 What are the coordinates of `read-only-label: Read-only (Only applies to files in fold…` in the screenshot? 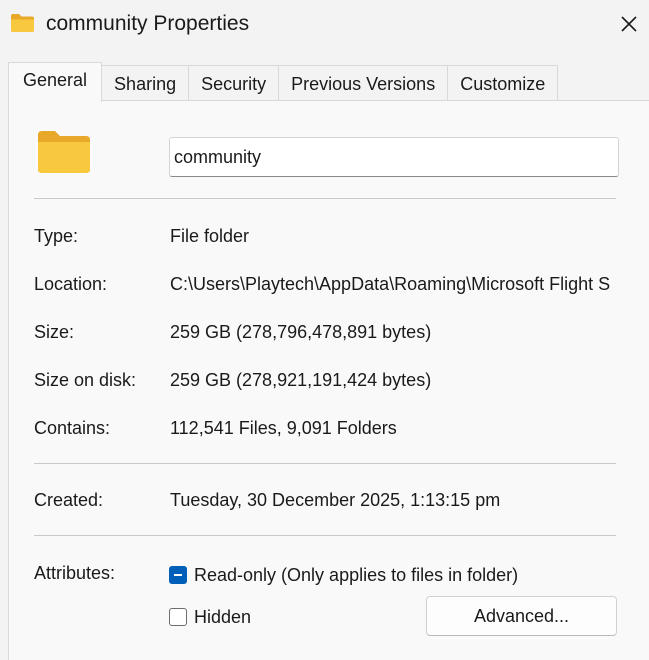 It's located at (356, 575).